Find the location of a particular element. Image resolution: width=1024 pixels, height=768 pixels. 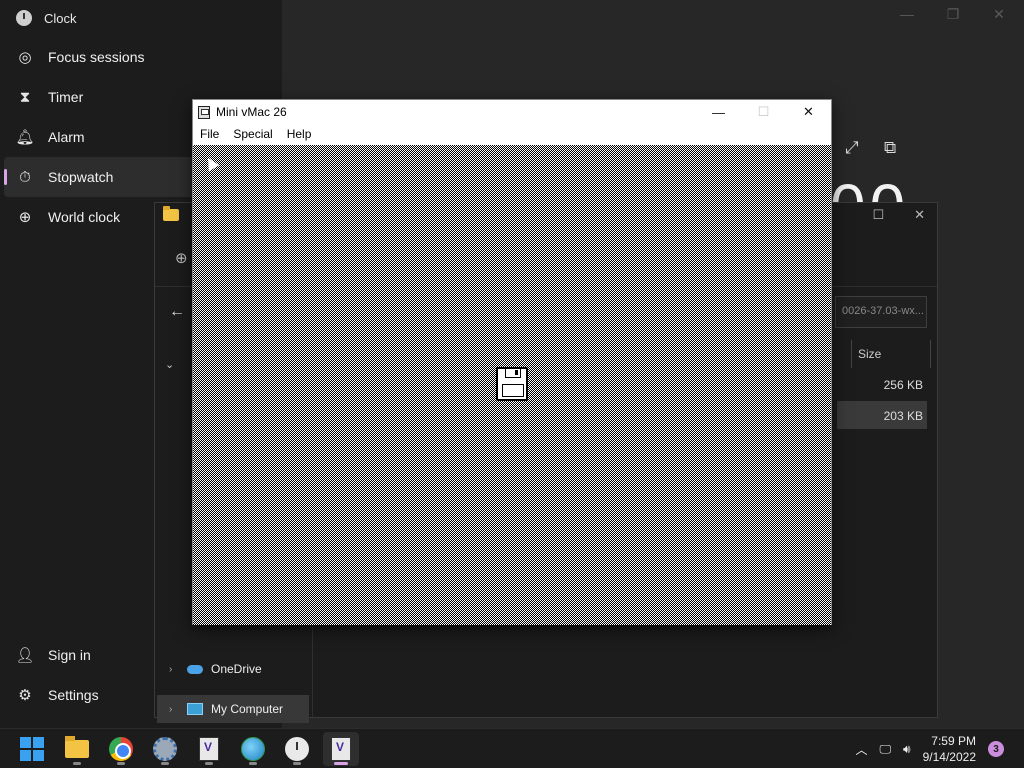

chrome-icon is located at coordinates (121, 749).